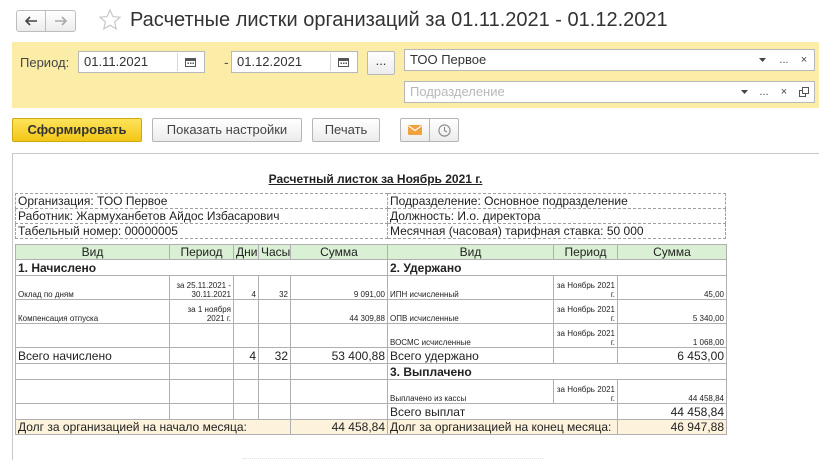 The image size is (819, 461). Describe the element at coordinates (246, 287) in the screenshot. I see `accrued-days: 4` at that location.